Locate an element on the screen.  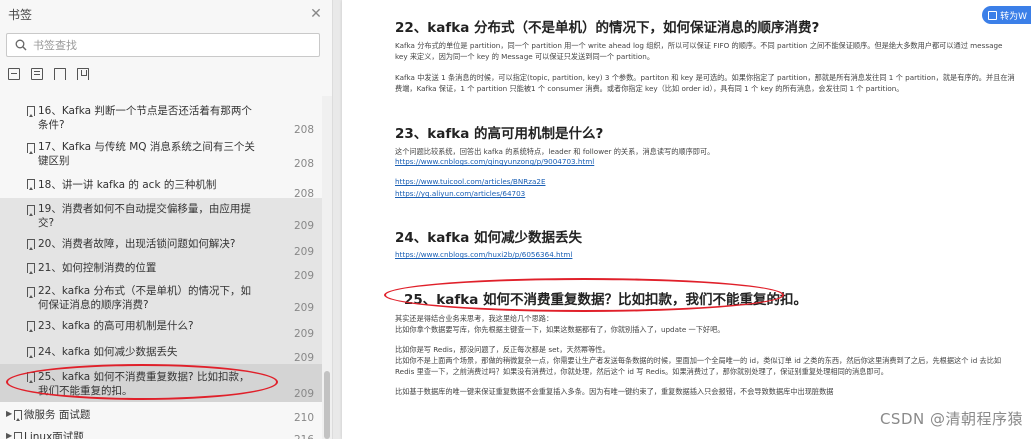
bookmark-page: 216 is located at coordinates (304, 436).